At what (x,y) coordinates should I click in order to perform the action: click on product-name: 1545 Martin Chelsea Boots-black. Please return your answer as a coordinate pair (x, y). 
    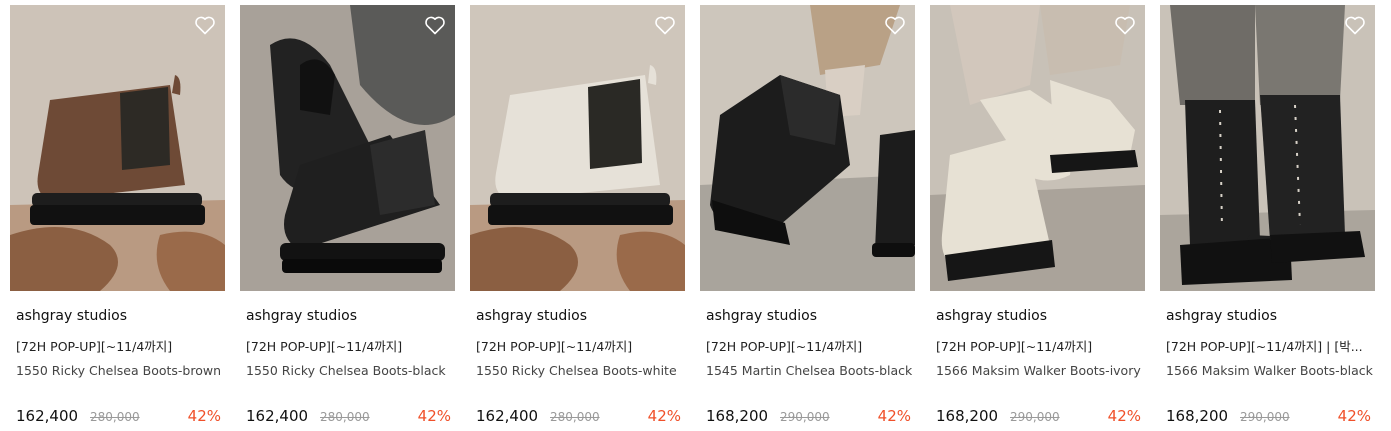
    Looking at the image, I should click on (810, 370).